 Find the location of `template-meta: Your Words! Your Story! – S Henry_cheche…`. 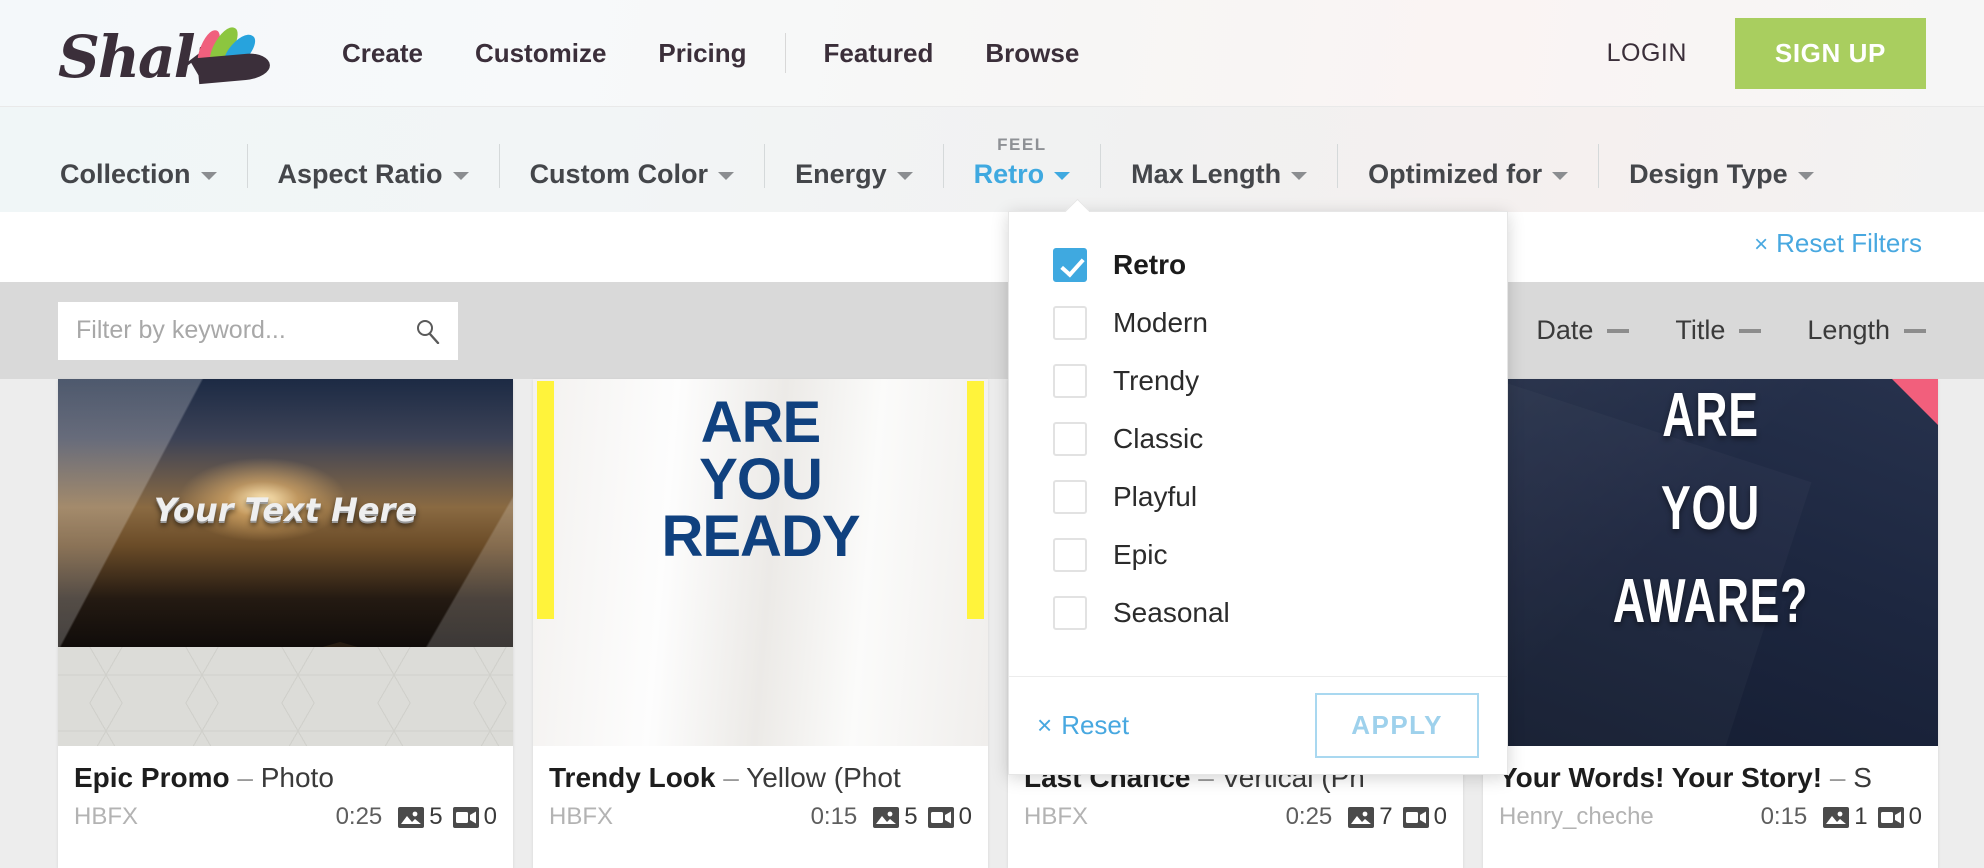

template-meta: Your Words! Your Story! – S Henry_cheche… is located at coordinates (1710, 796).